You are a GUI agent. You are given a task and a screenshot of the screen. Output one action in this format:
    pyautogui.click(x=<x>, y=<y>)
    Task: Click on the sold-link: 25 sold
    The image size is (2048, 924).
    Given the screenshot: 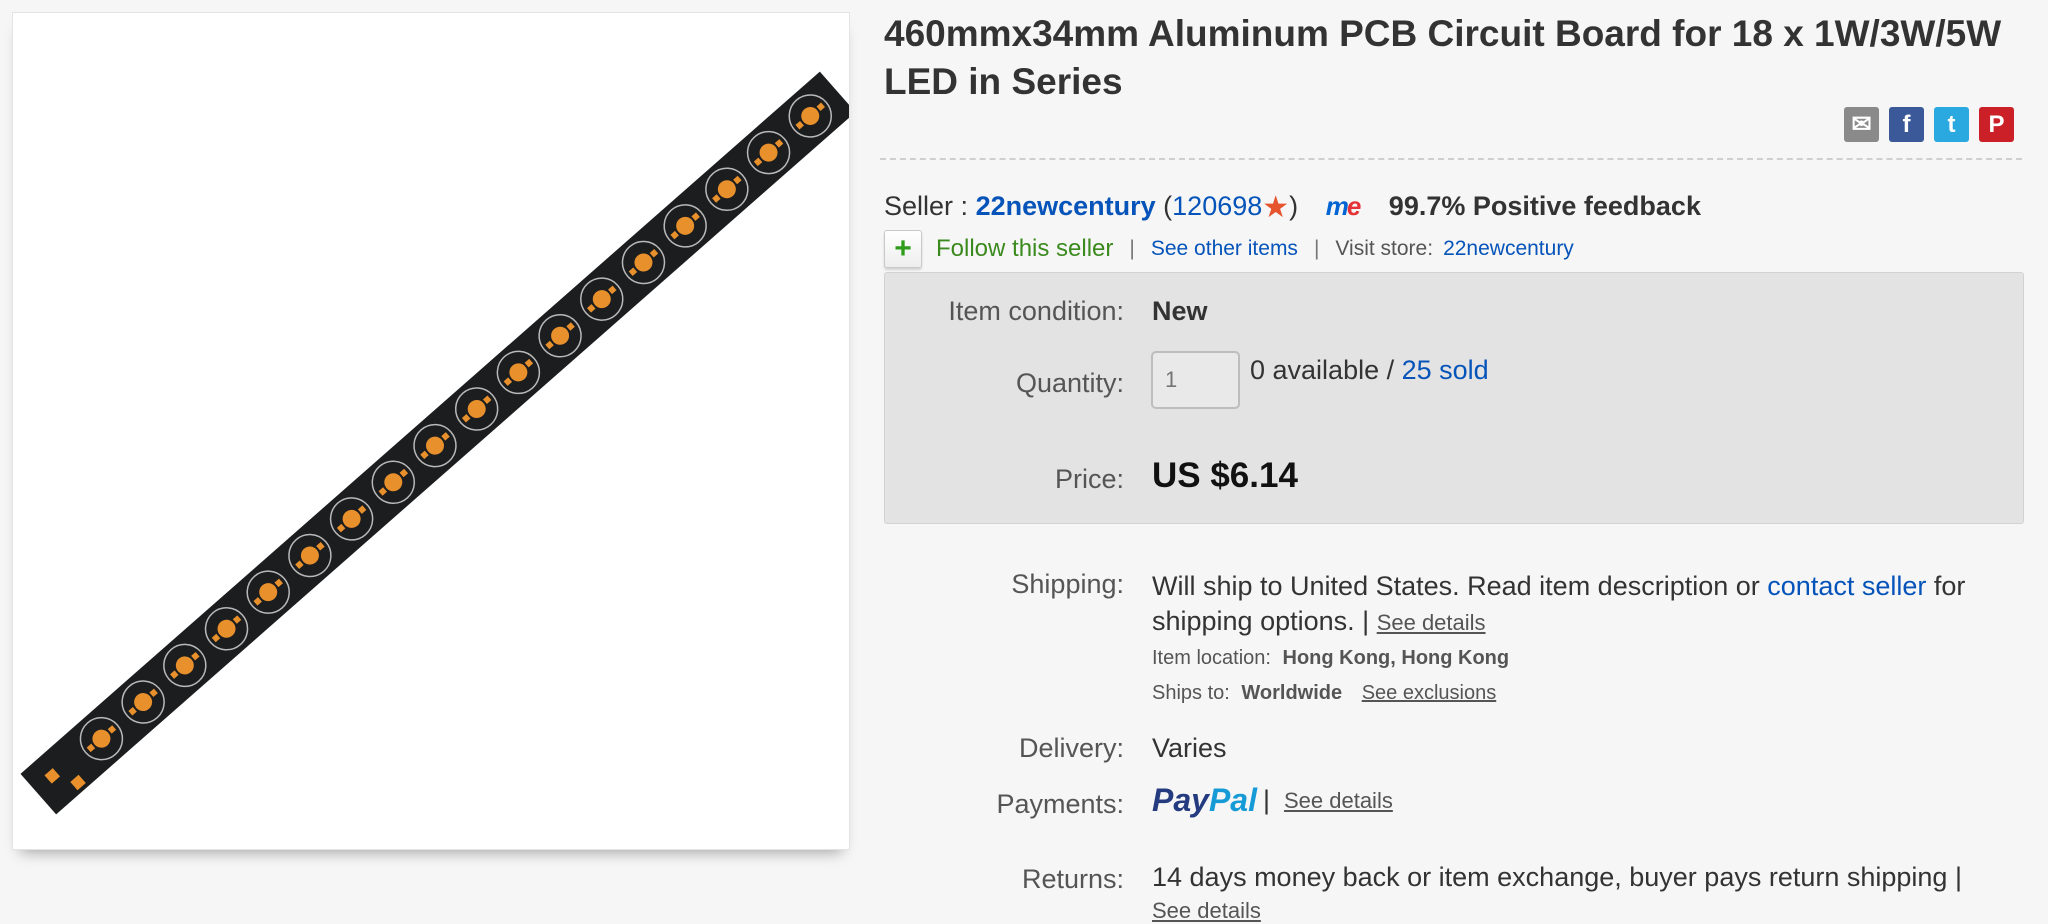 What is the action you would take?
    pyautogui.click(x=1445, y=370)
    